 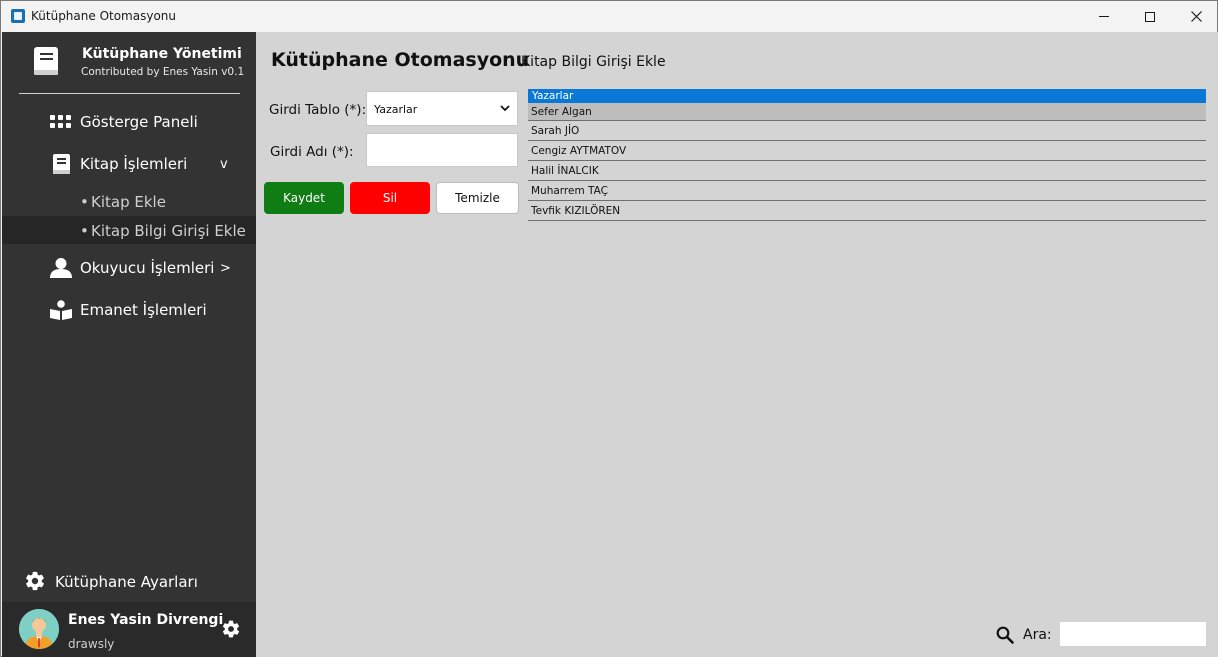 I want to click on minimize-icon, so click(x=1104, y=16).